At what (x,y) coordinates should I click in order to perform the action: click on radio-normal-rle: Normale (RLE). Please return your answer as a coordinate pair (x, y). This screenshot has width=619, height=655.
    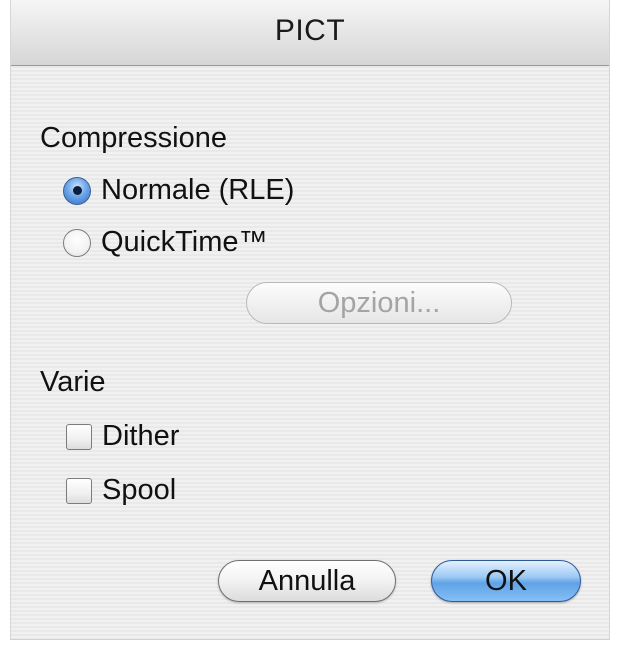
    Looking at the image, I should click on (178, 190).